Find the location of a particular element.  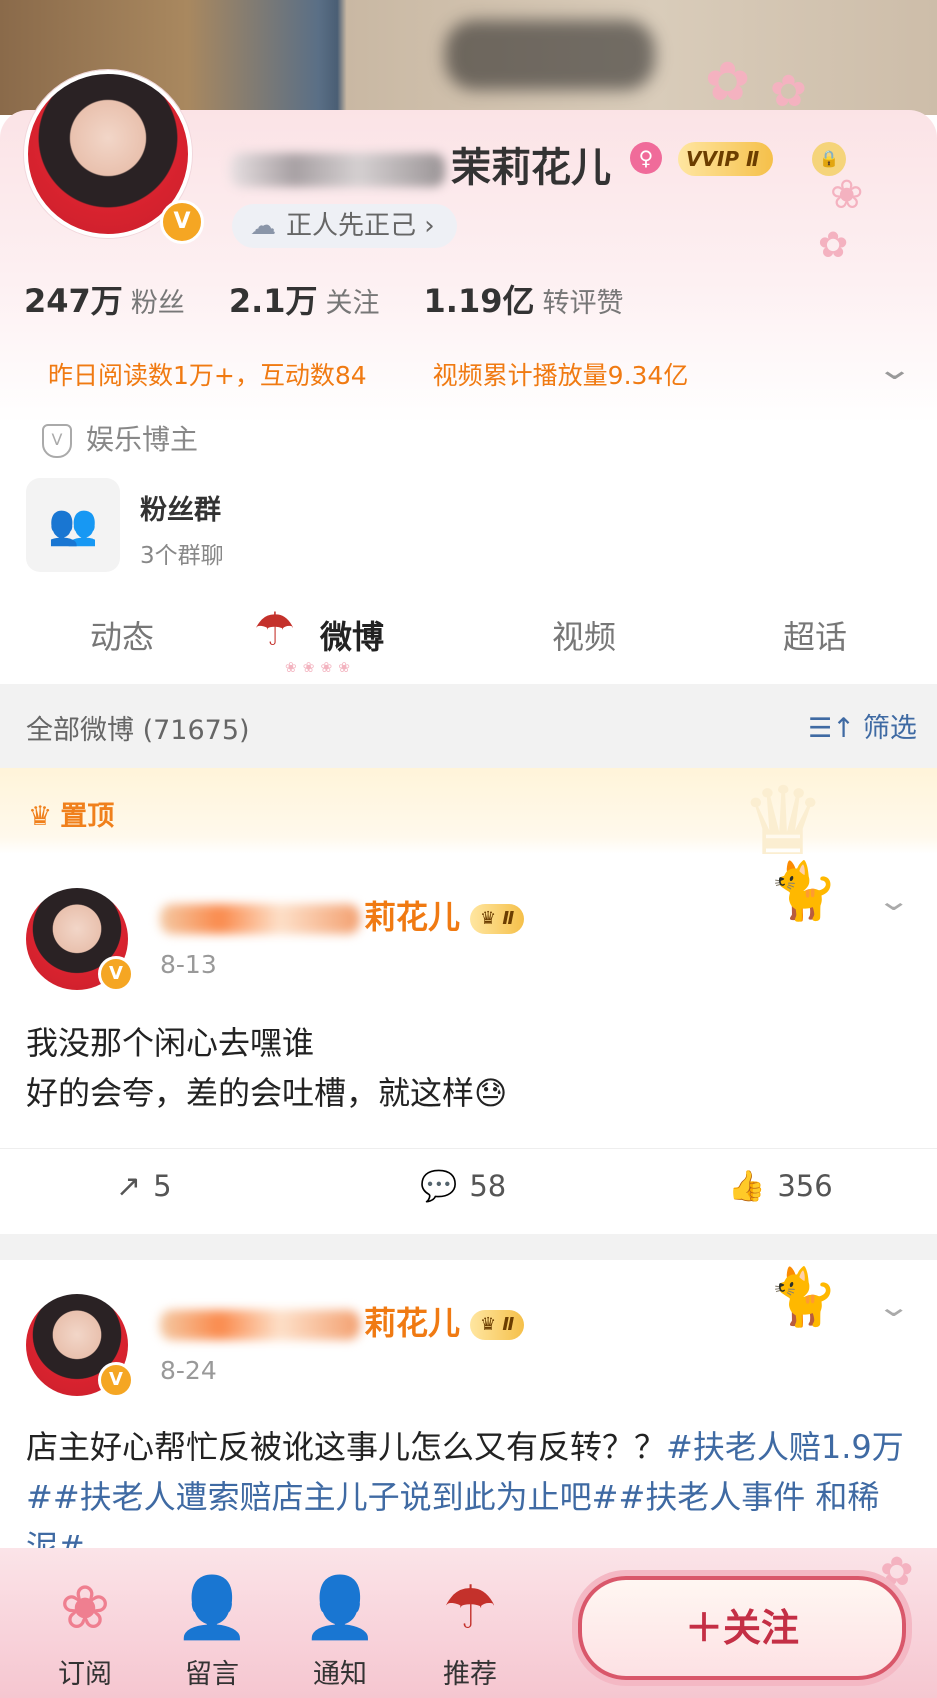

tab-supertopic: 超话 is located at coordinates (815, 635).